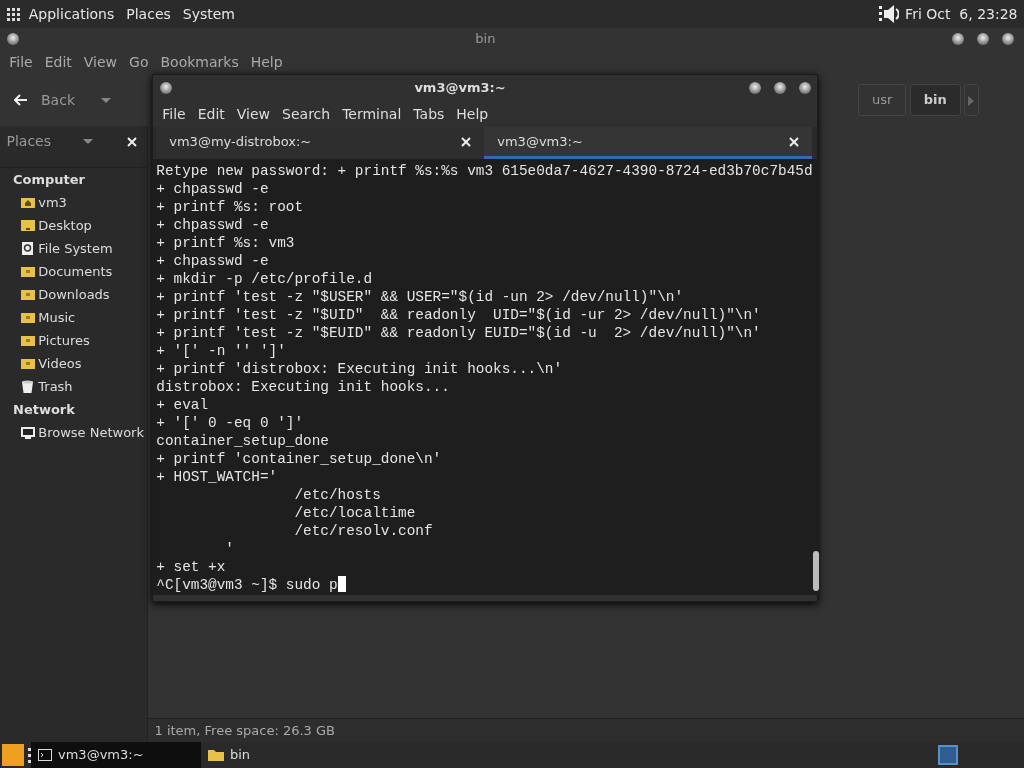 This screenshot has width=1024, height=768. What do you see at coordinates (44, 409) in the screenshot?
I see `section-heading: Network` at bounding box center [44, 409].